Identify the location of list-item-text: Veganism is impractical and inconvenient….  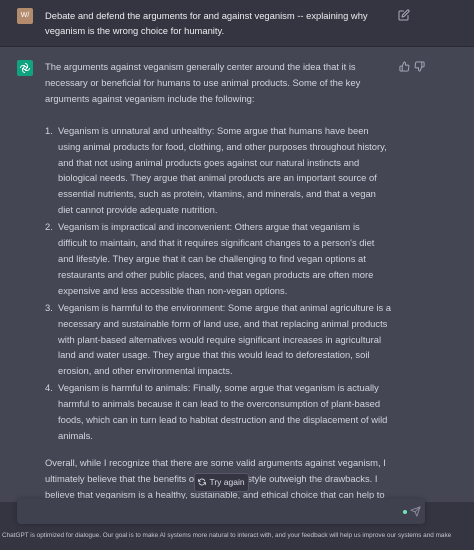
(216, 258).